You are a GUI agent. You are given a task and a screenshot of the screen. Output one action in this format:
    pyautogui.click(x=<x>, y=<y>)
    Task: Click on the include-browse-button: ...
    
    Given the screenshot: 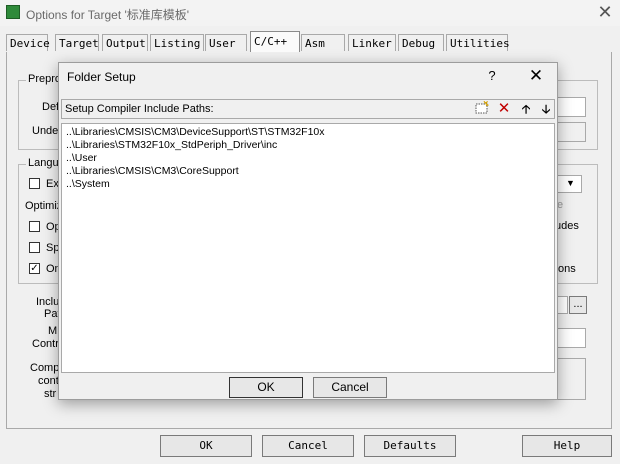 What is the action you would take?
    pyautogui.click(x=578, y=305)
    